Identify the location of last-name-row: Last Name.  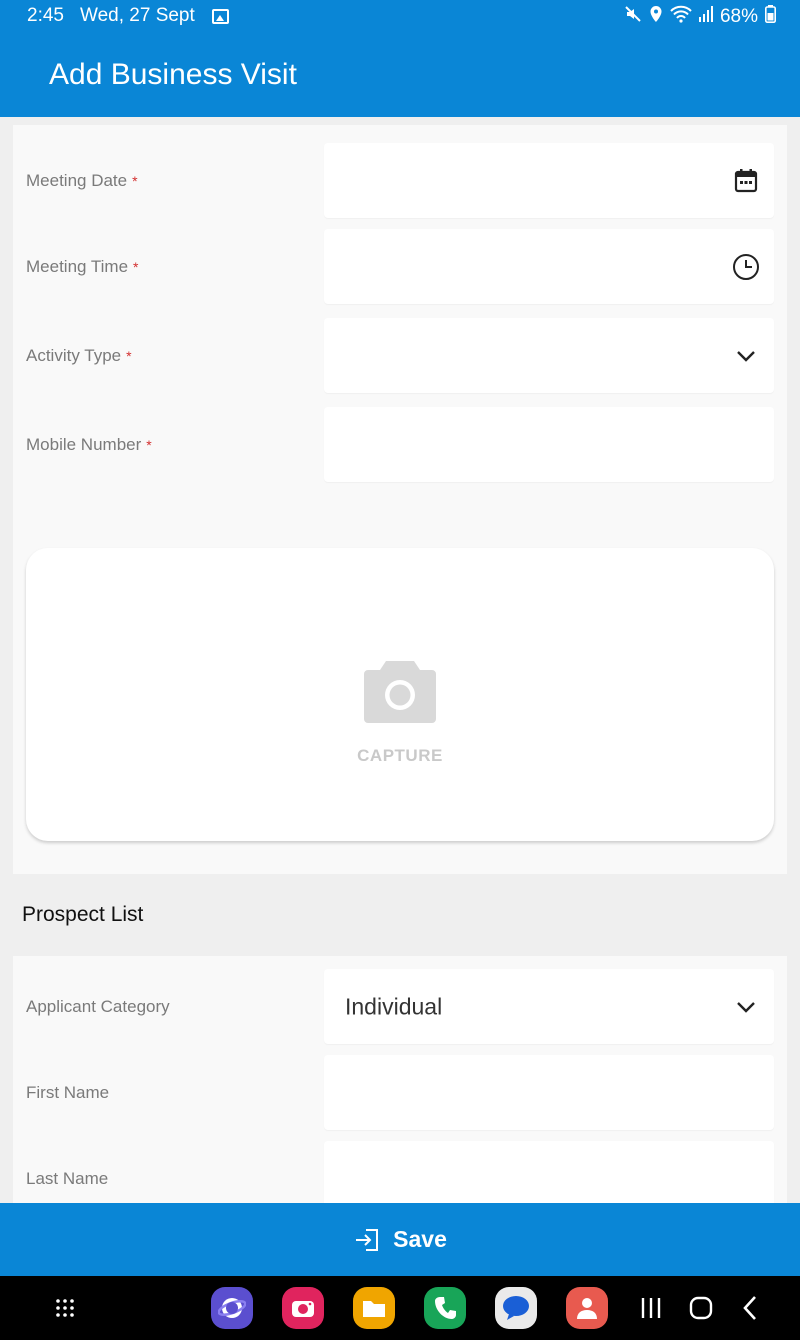
(400, 1173).